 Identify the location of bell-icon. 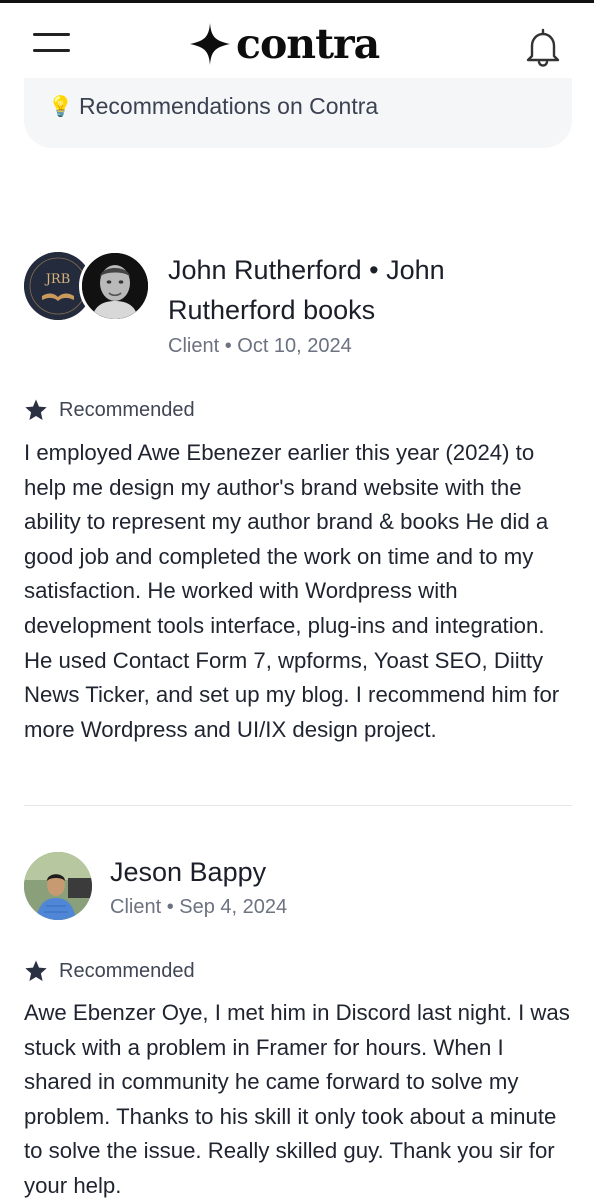
(543, 47).